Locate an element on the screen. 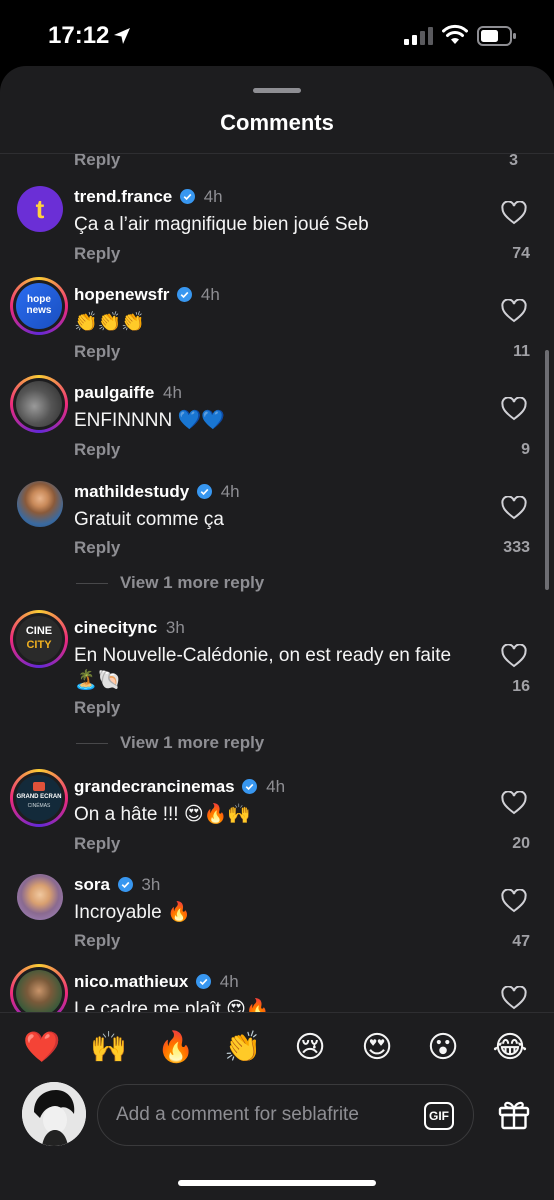 The height and width of the screenshot is (1200, 554). comment-meta: grandecrancinemas 4h is located at coordinates (179, 787).